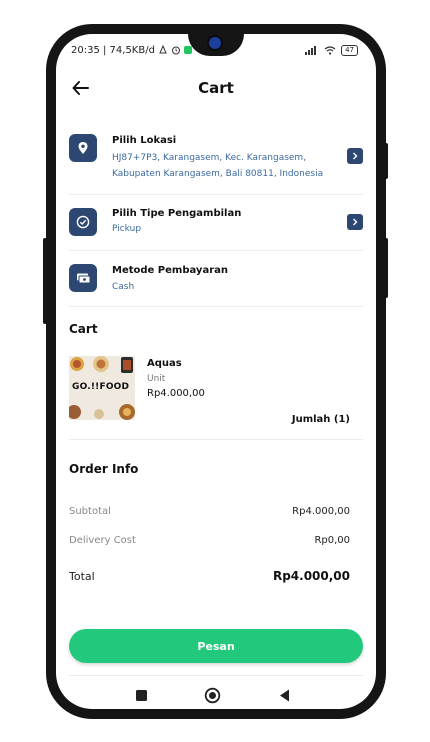 Image resolution: width=430 pixels, height=742 pixels. I want to click on notification-icon, so click(163, 49).